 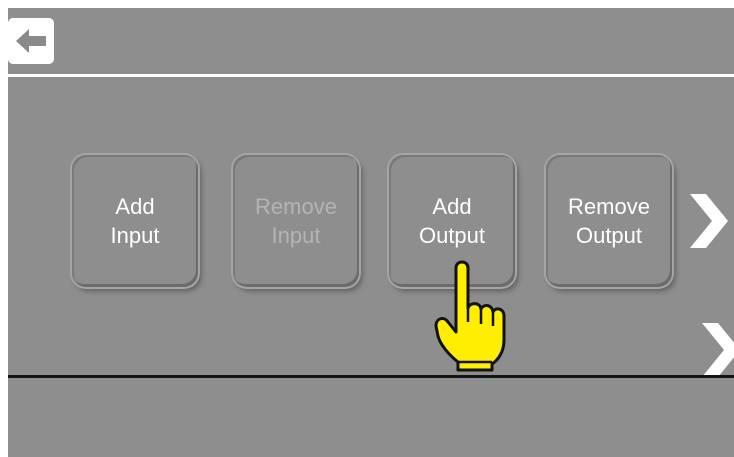 I want to click on remove-output-label-line2: Output, so click(x=609, y=235).